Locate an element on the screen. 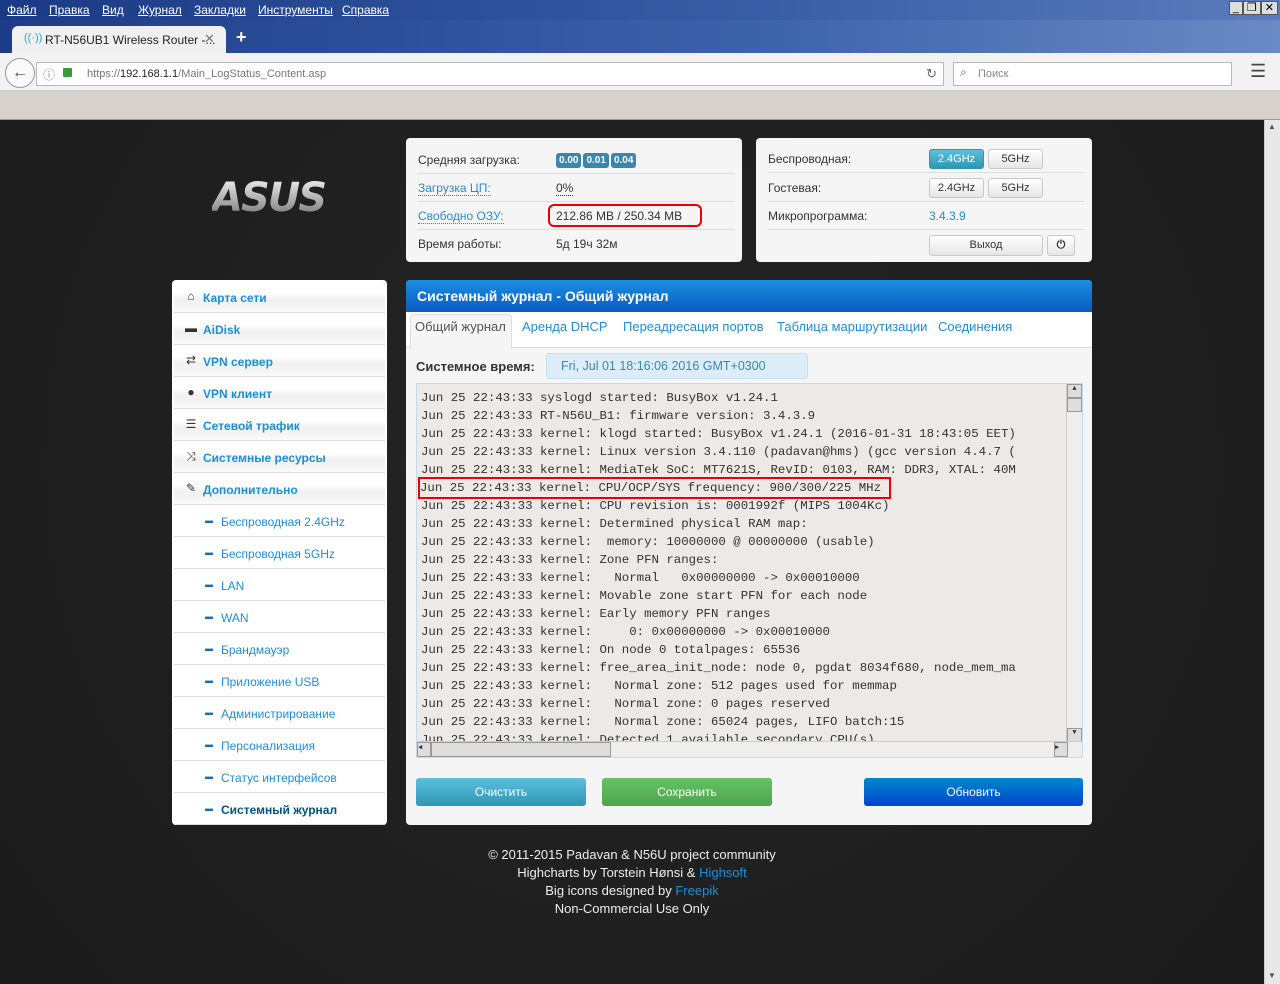  hamburger-menu-icon: ☰ is located at coordinates (1258, 71).